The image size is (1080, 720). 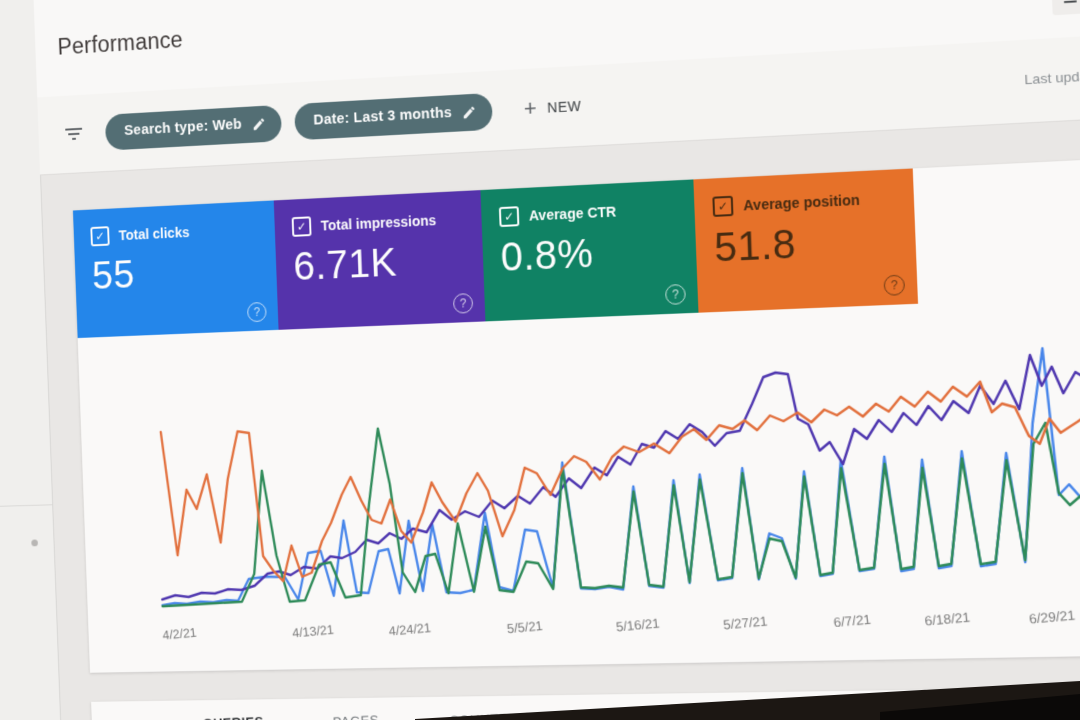 I want to click on x-axis-label: 4/13/21, so click(x=313, y=631).